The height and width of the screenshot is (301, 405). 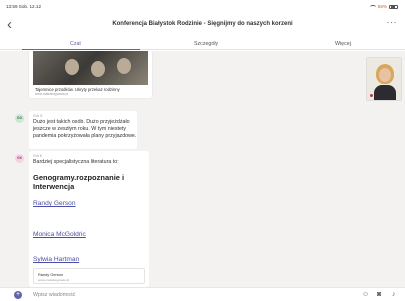 What do you see at coordinates (394, 294) in the screenshot?
I see `microphone-icon: ♪` at bounding box center [394, 294].